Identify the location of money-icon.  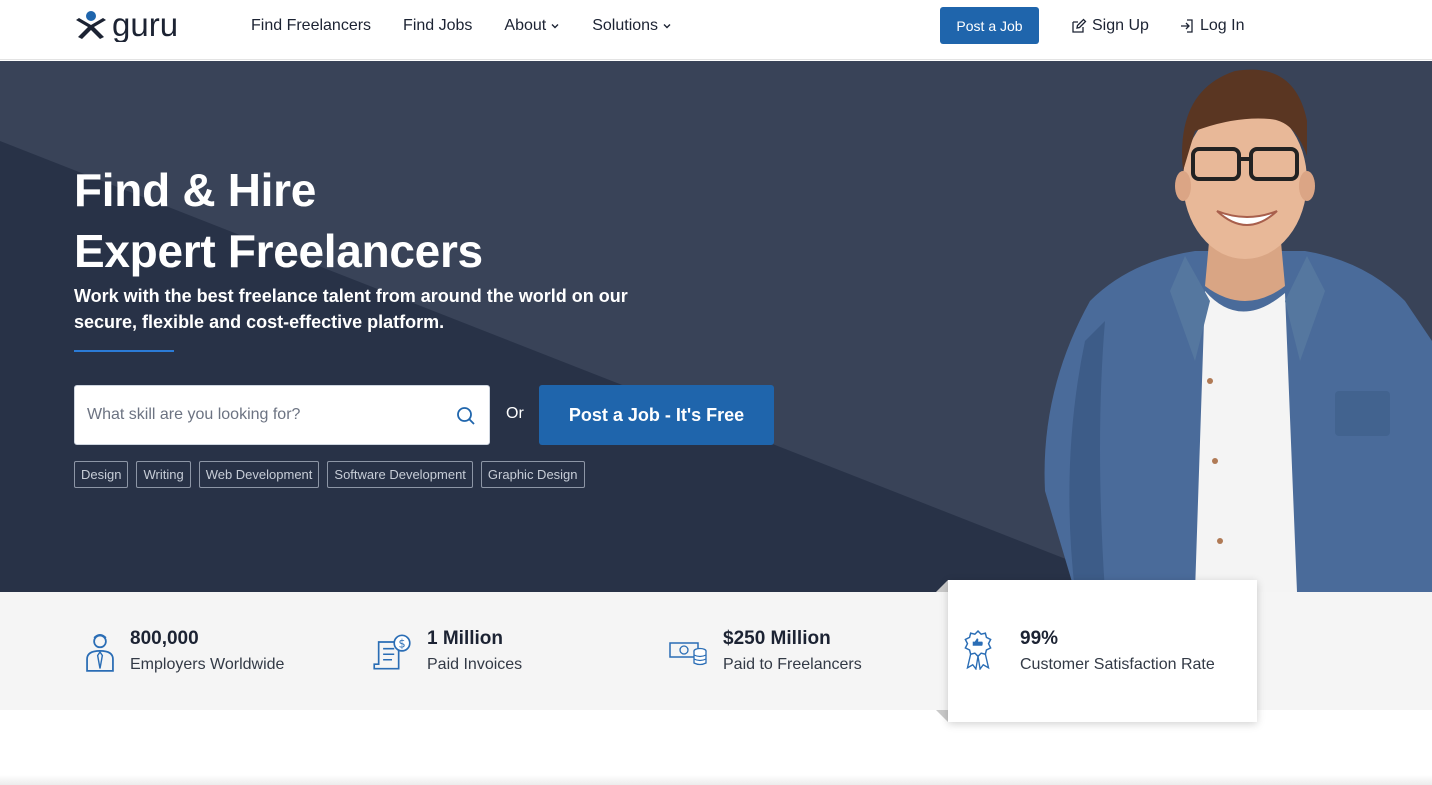
(688, 654).